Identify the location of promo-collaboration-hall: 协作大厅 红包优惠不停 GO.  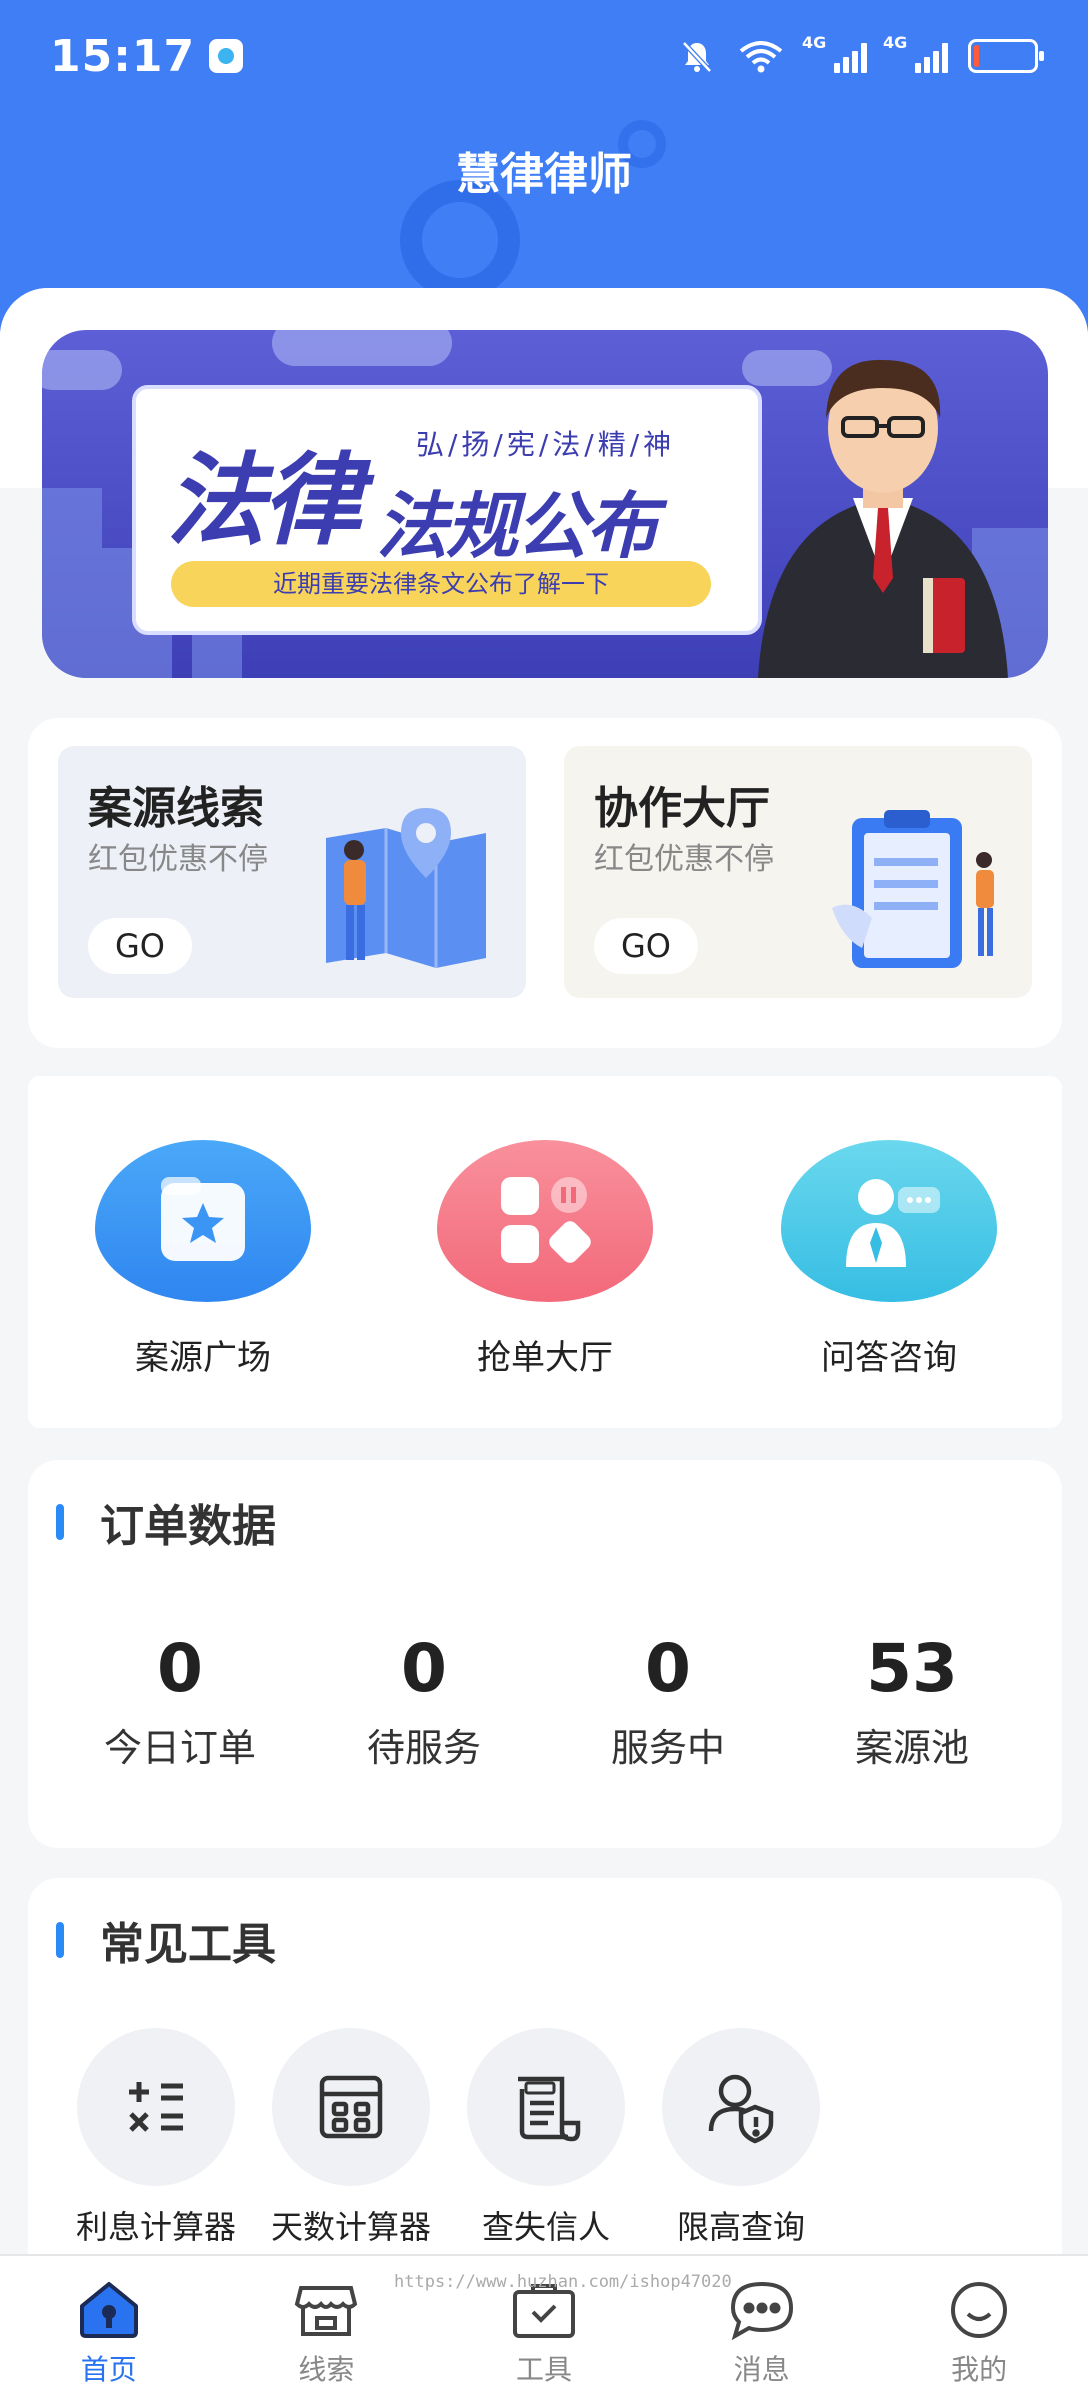
(798, 872).